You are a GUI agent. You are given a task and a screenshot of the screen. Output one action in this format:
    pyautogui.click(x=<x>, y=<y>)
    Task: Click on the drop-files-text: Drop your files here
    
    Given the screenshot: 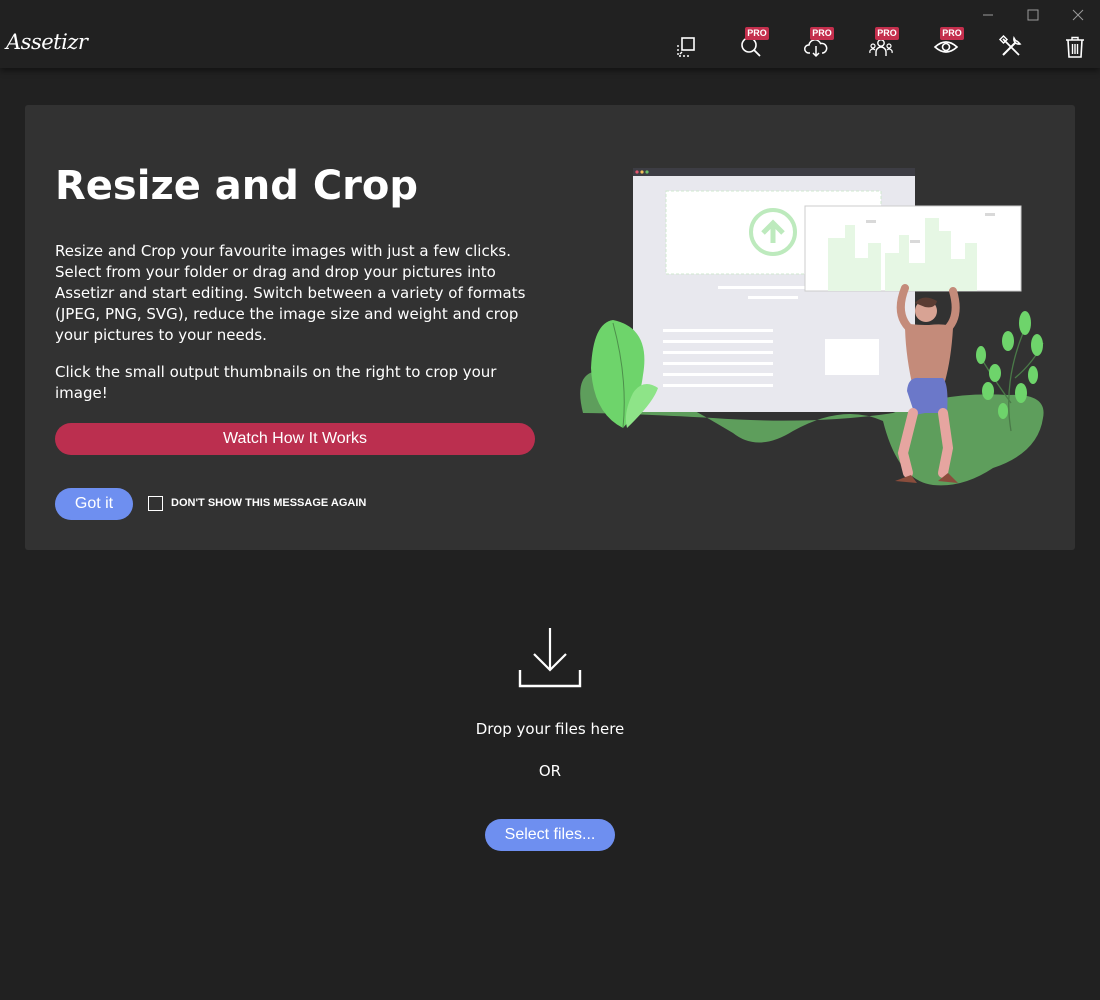 What is the action you would take?
    pyautogui.click(x=550, y=729)
    